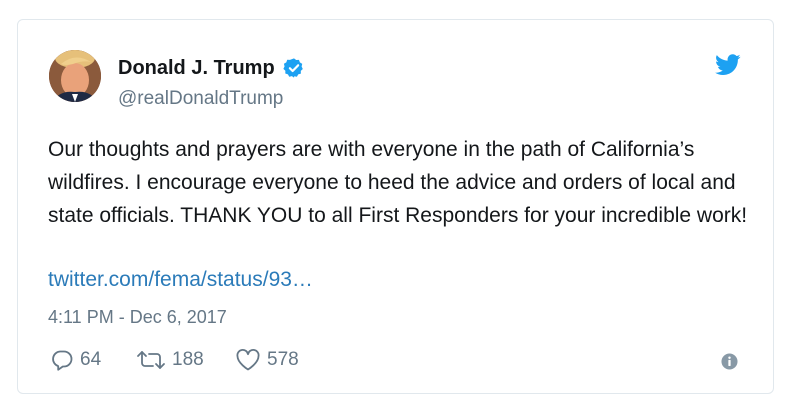 Image resolution: width=798 pixels, height=420 pixels. What do you see at coordinates (91, 359) in the screenshot?
I see `reply-count: 64` at bounding box center [91, 359].